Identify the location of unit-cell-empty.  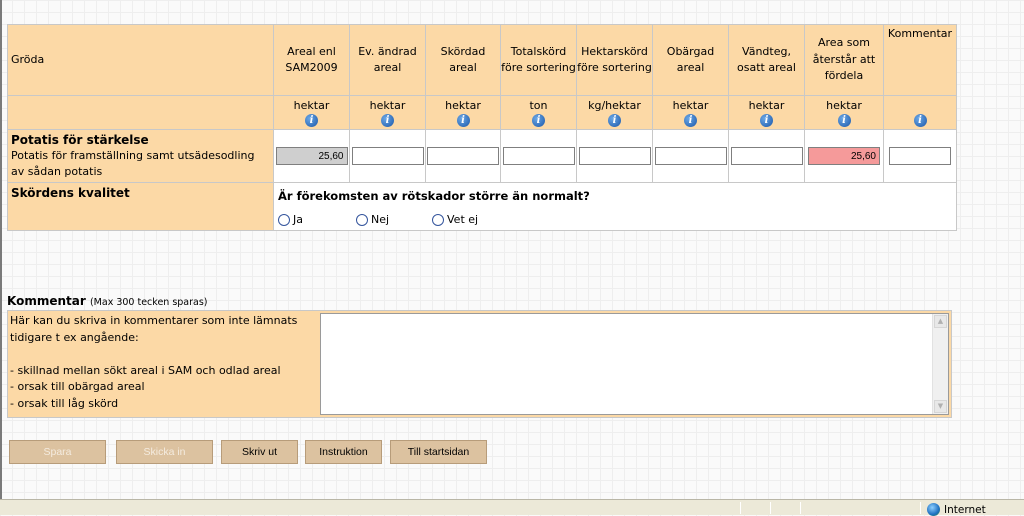
(140, 112).